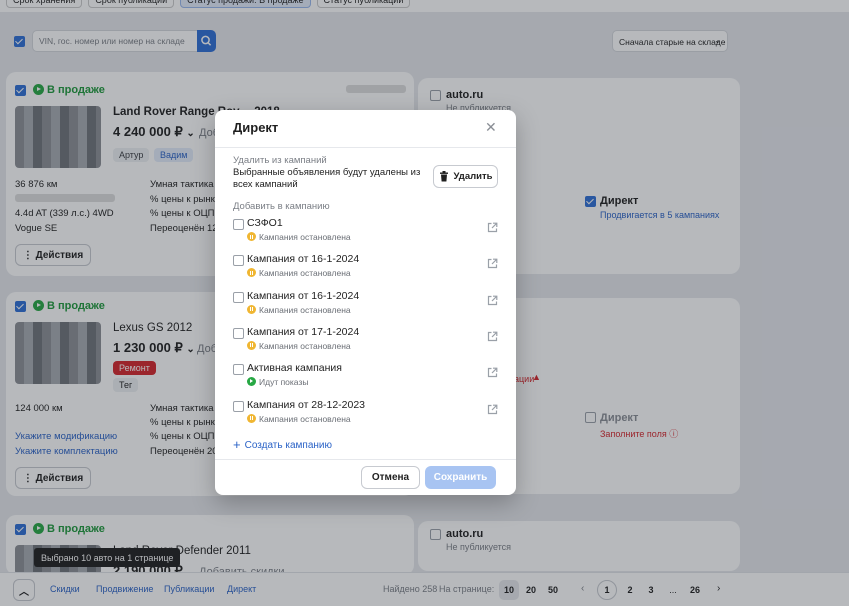  I want to click on play-icon, so click(251, 382).